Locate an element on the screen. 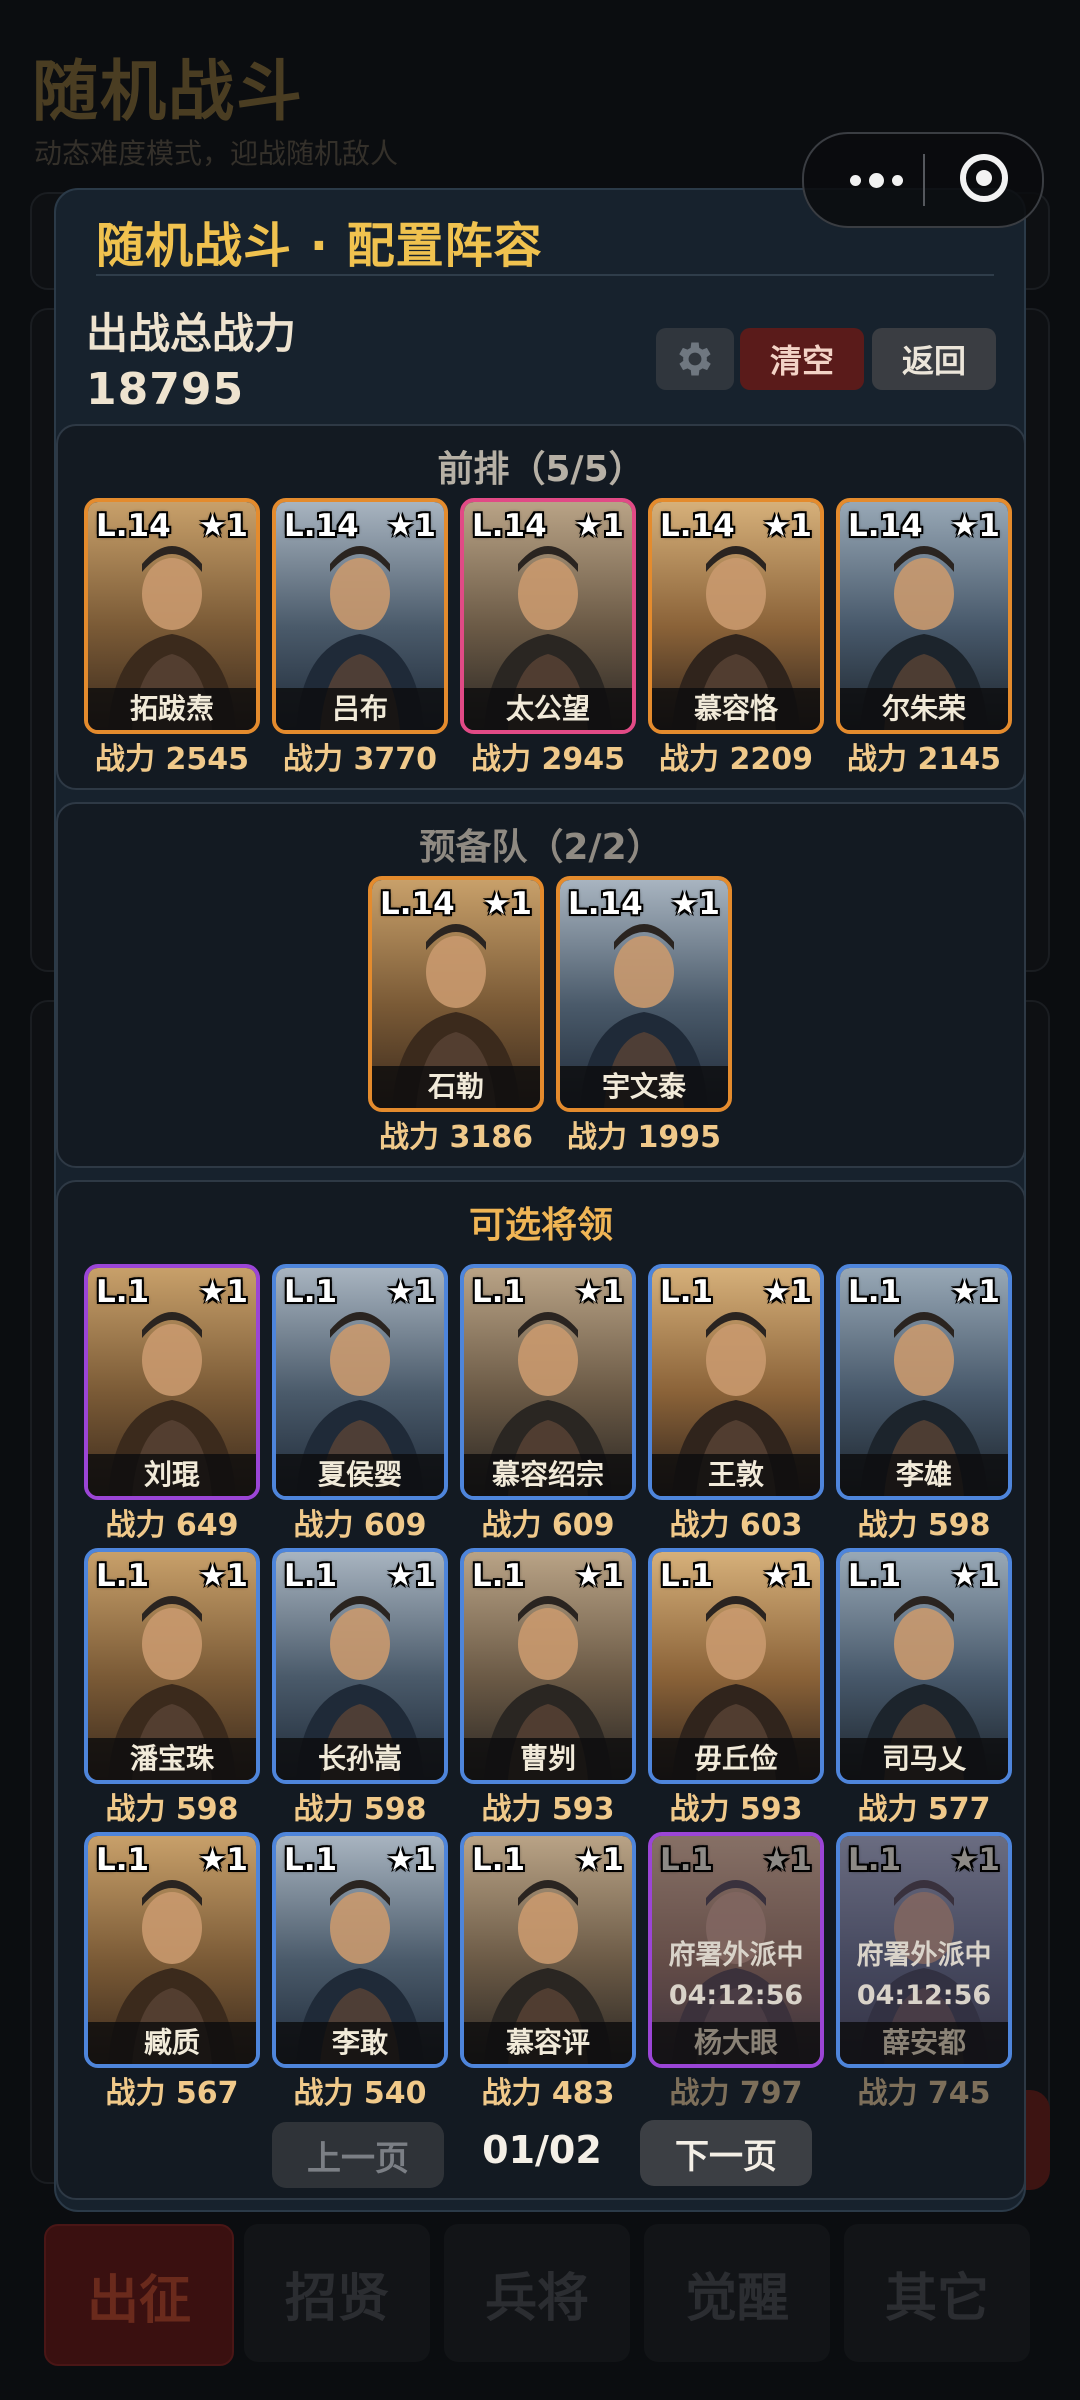  general-card: L.1 ★1 慕容评 is located at coordinates (548, 1950).